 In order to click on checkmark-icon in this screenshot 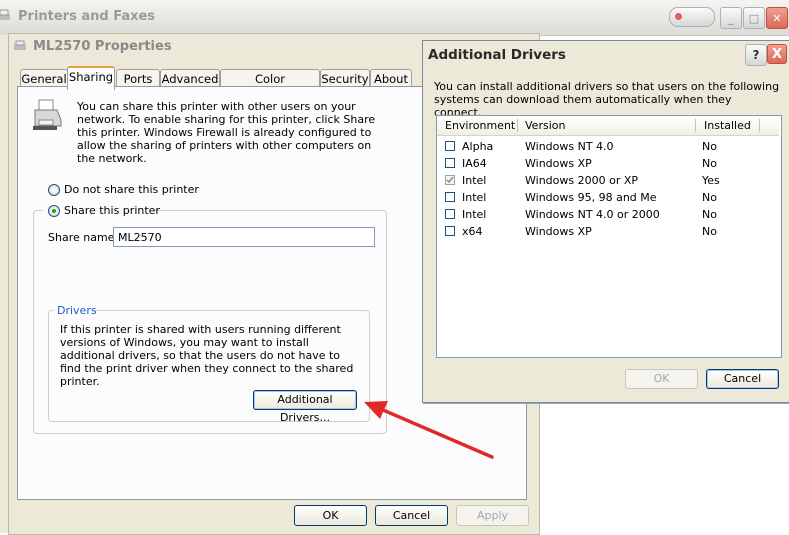, I will do `click(450, 180)`.